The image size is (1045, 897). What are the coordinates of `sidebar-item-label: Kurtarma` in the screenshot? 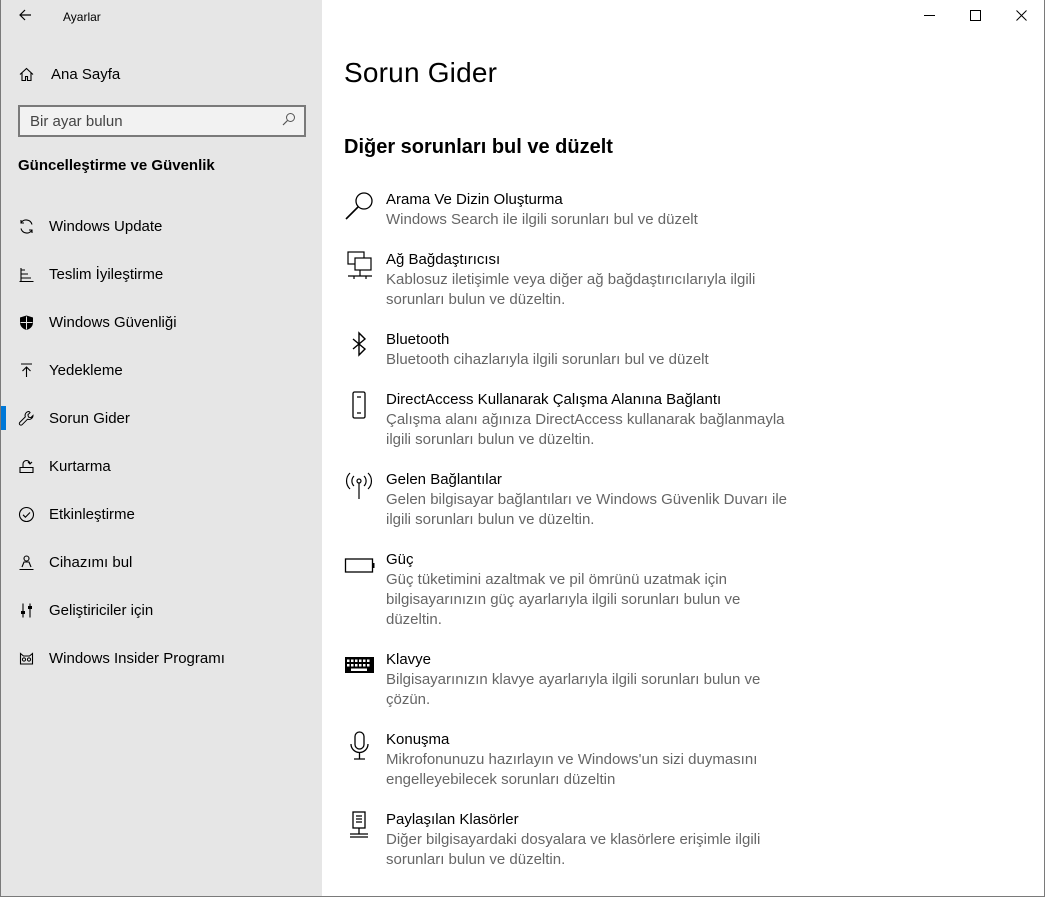 It's located at (80, 466).